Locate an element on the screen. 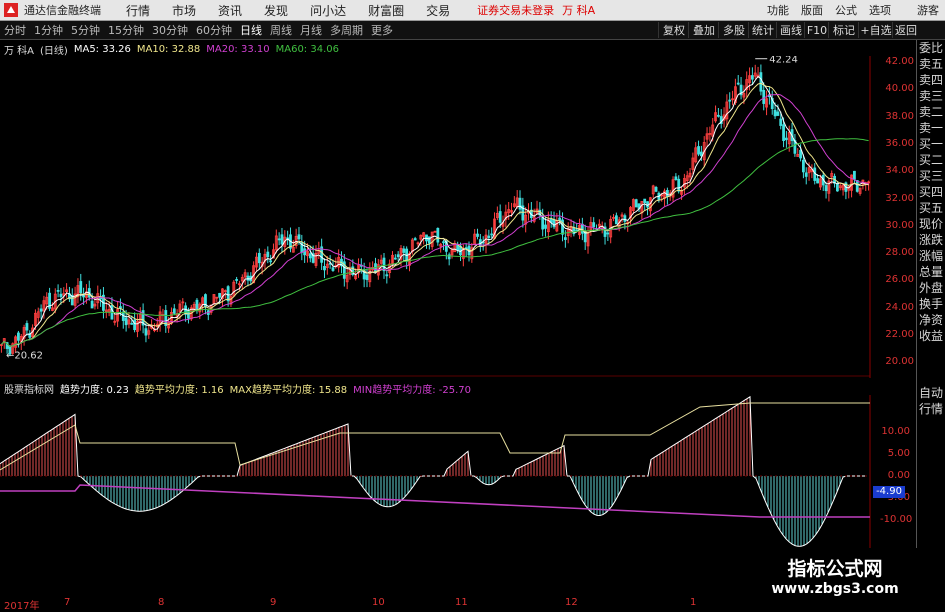 The width and height of the screenshot is (945, 612). draw-button: 画线 is located at coordinates (790, 30).